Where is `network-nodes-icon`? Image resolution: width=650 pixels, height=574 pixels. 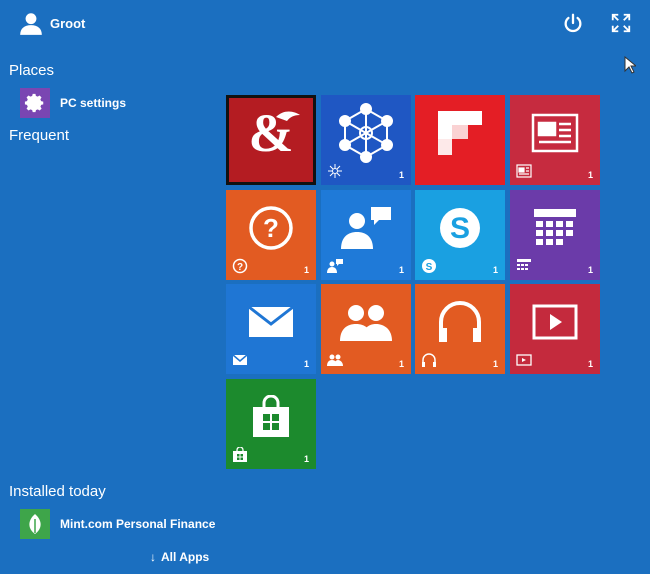 network-nodes-icon is located at coordinates (366, 132).